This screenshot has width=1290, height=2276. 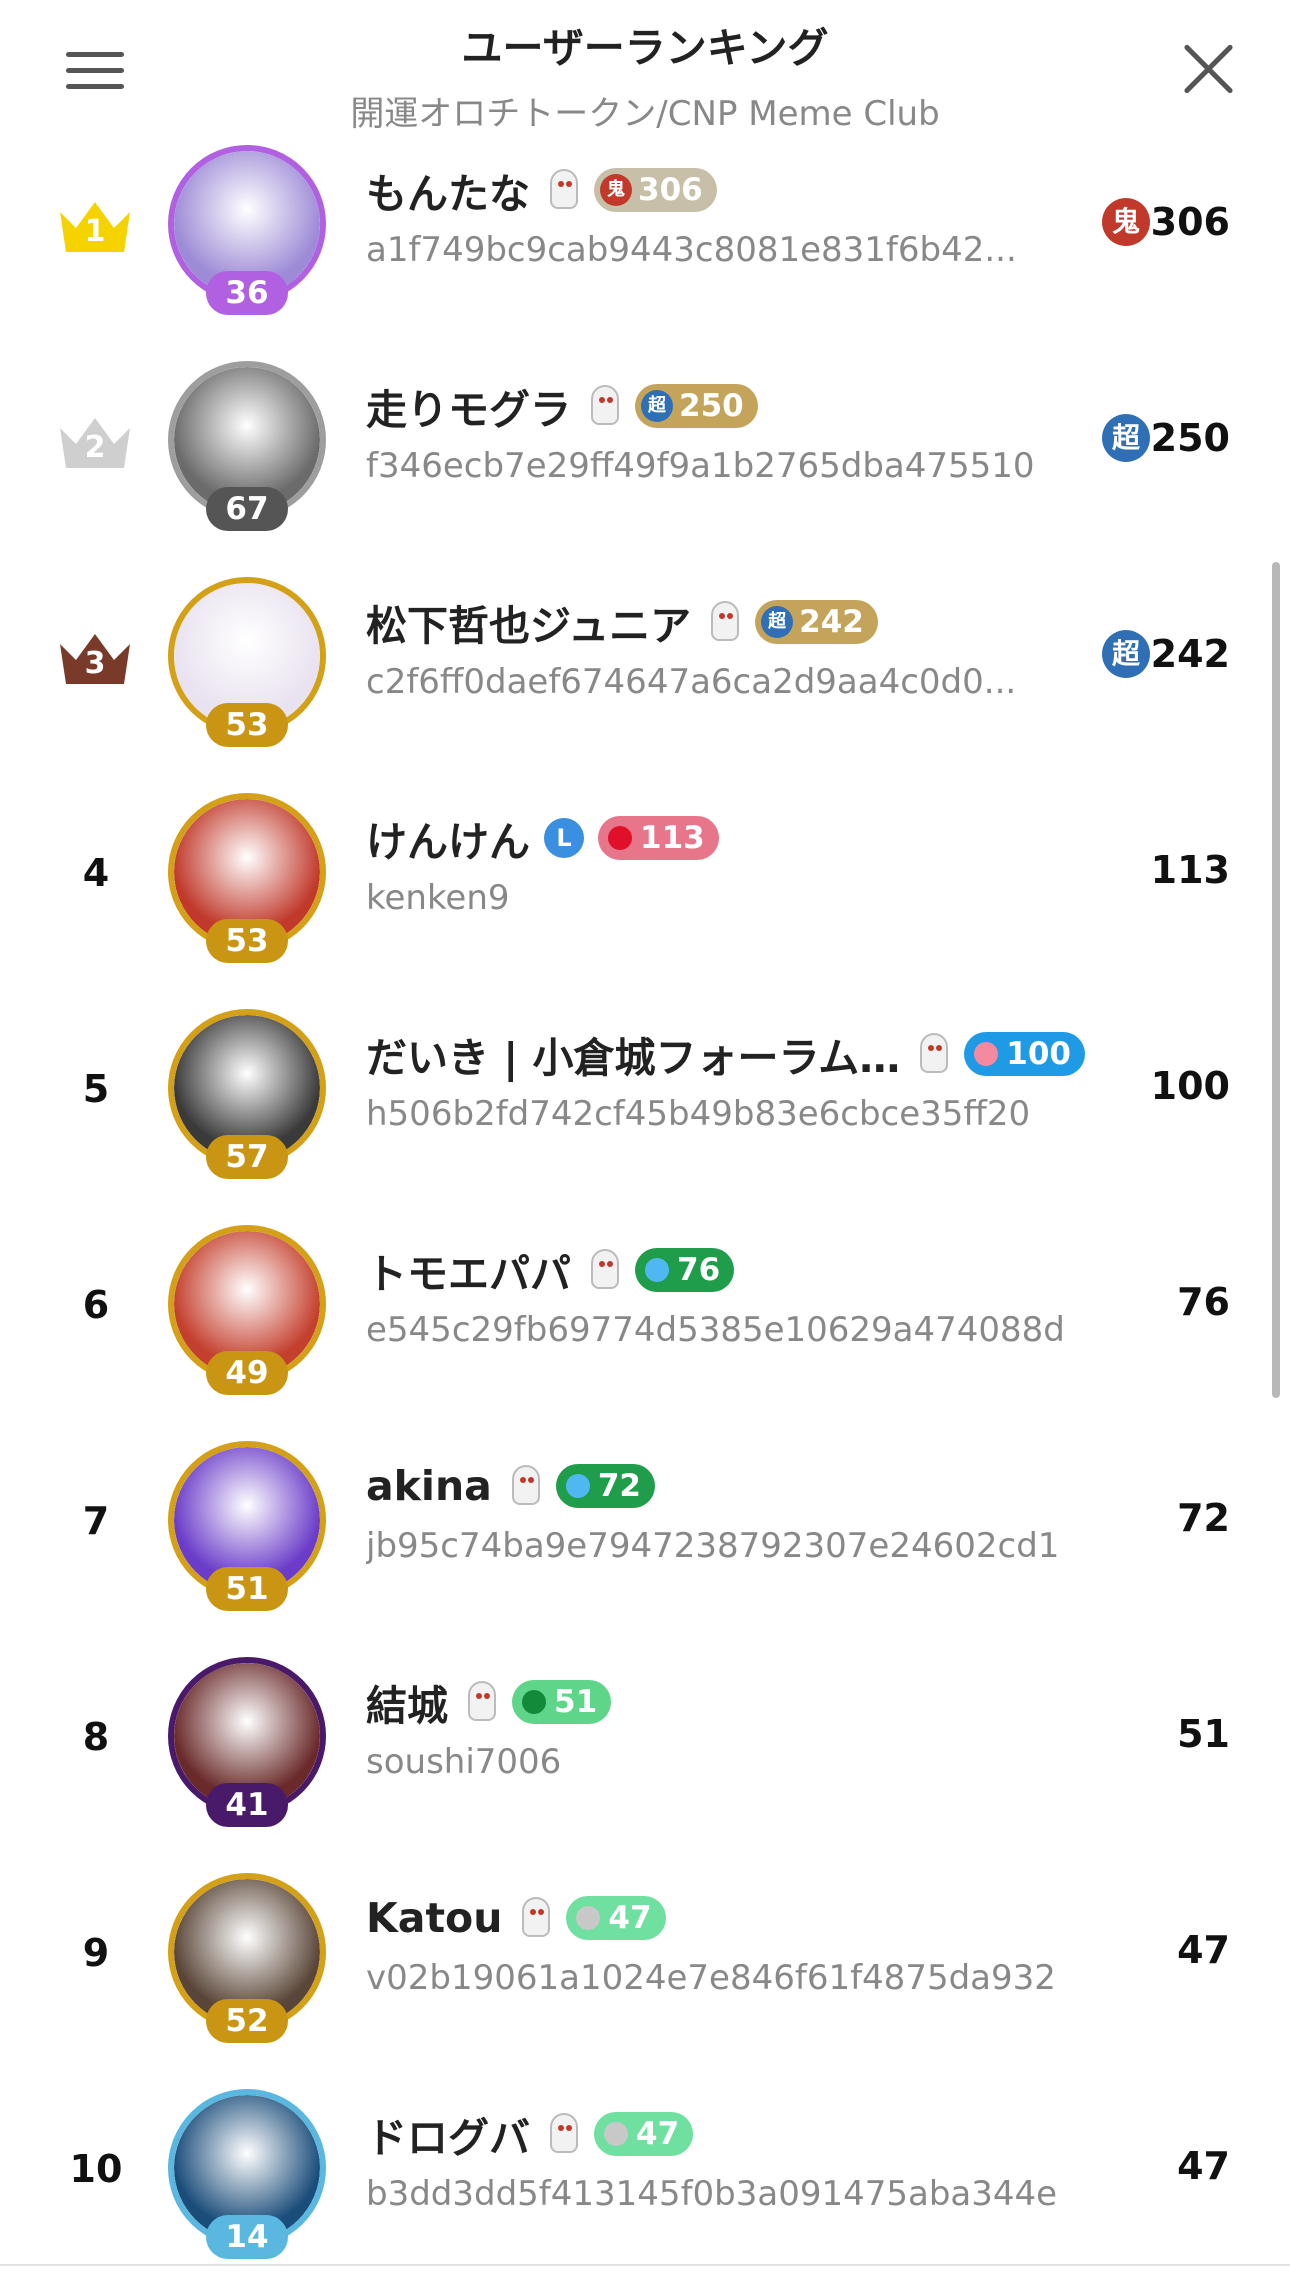 I want to click on scrollbar, so click(x=1276, y=980).